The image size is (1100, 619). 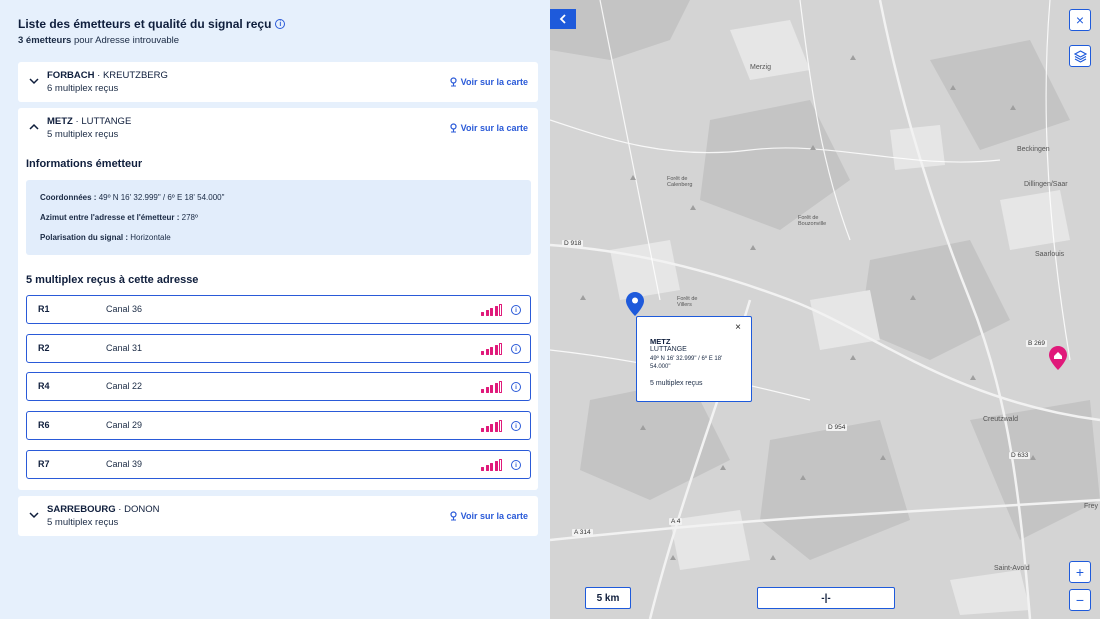 What do you see at coordinates (686, 363) in the screenshot?
I see `popup-coordinates: 49º N 16' 32.999" / 6º E 18' 54.000"` at bounding box center [686, 363].